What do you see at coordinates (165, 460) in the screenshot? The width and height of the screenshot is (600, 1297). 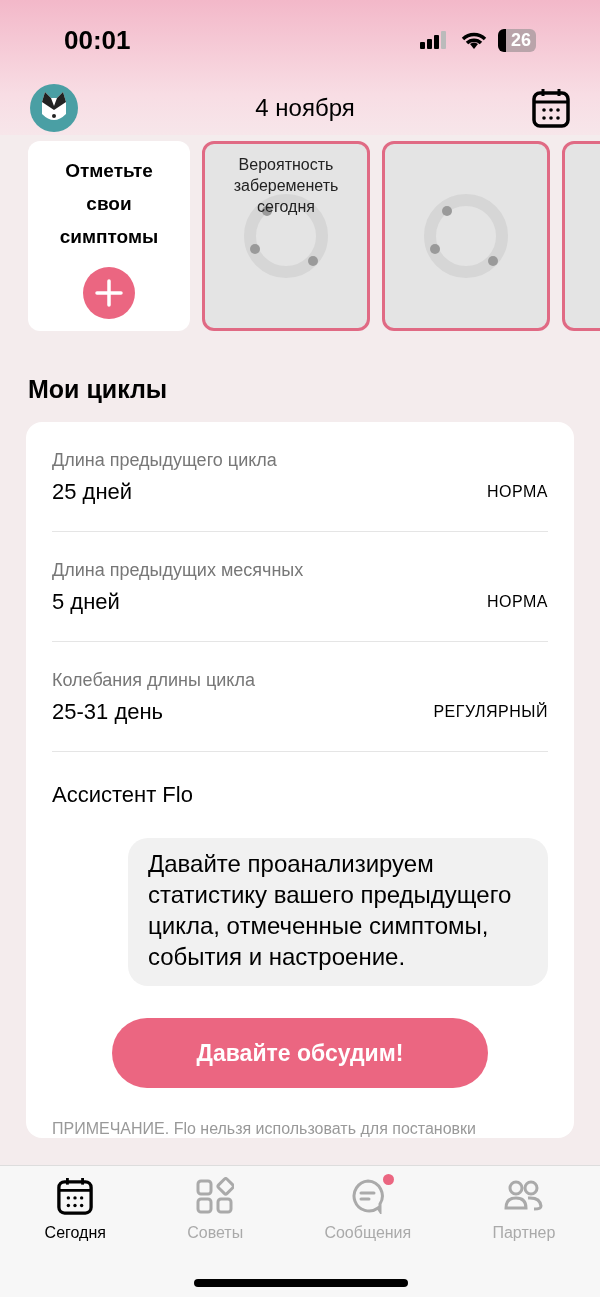 I see `stat-label: Длина предыдущего цикла` at bounding box center [165, 460].